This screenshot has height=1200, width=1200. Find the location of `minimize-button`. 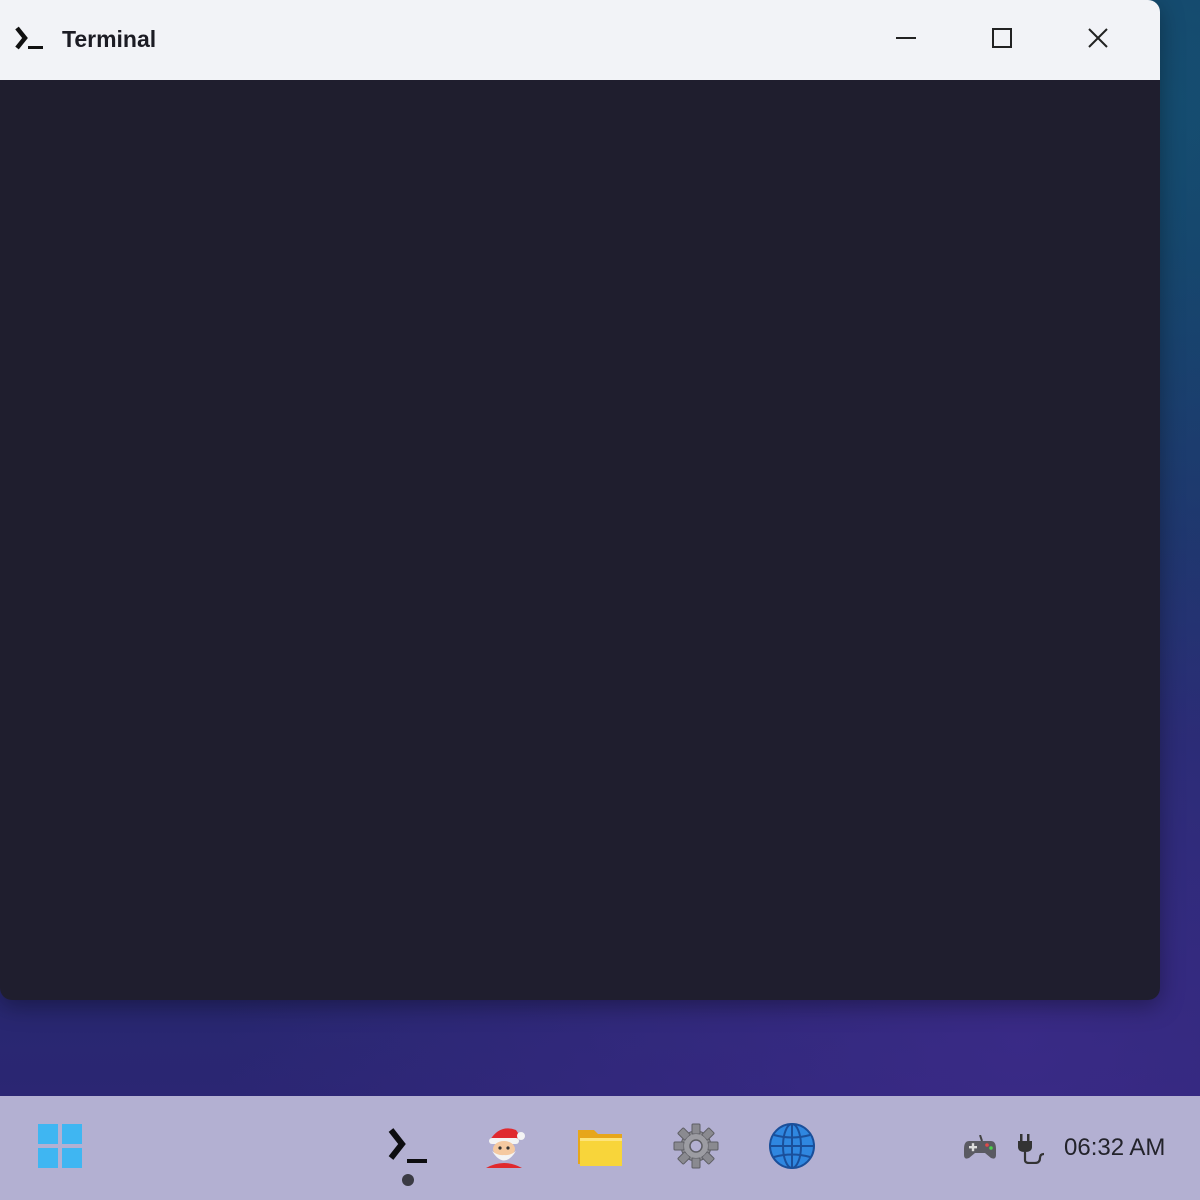

minimize-button is located at coordinates (906, 40).